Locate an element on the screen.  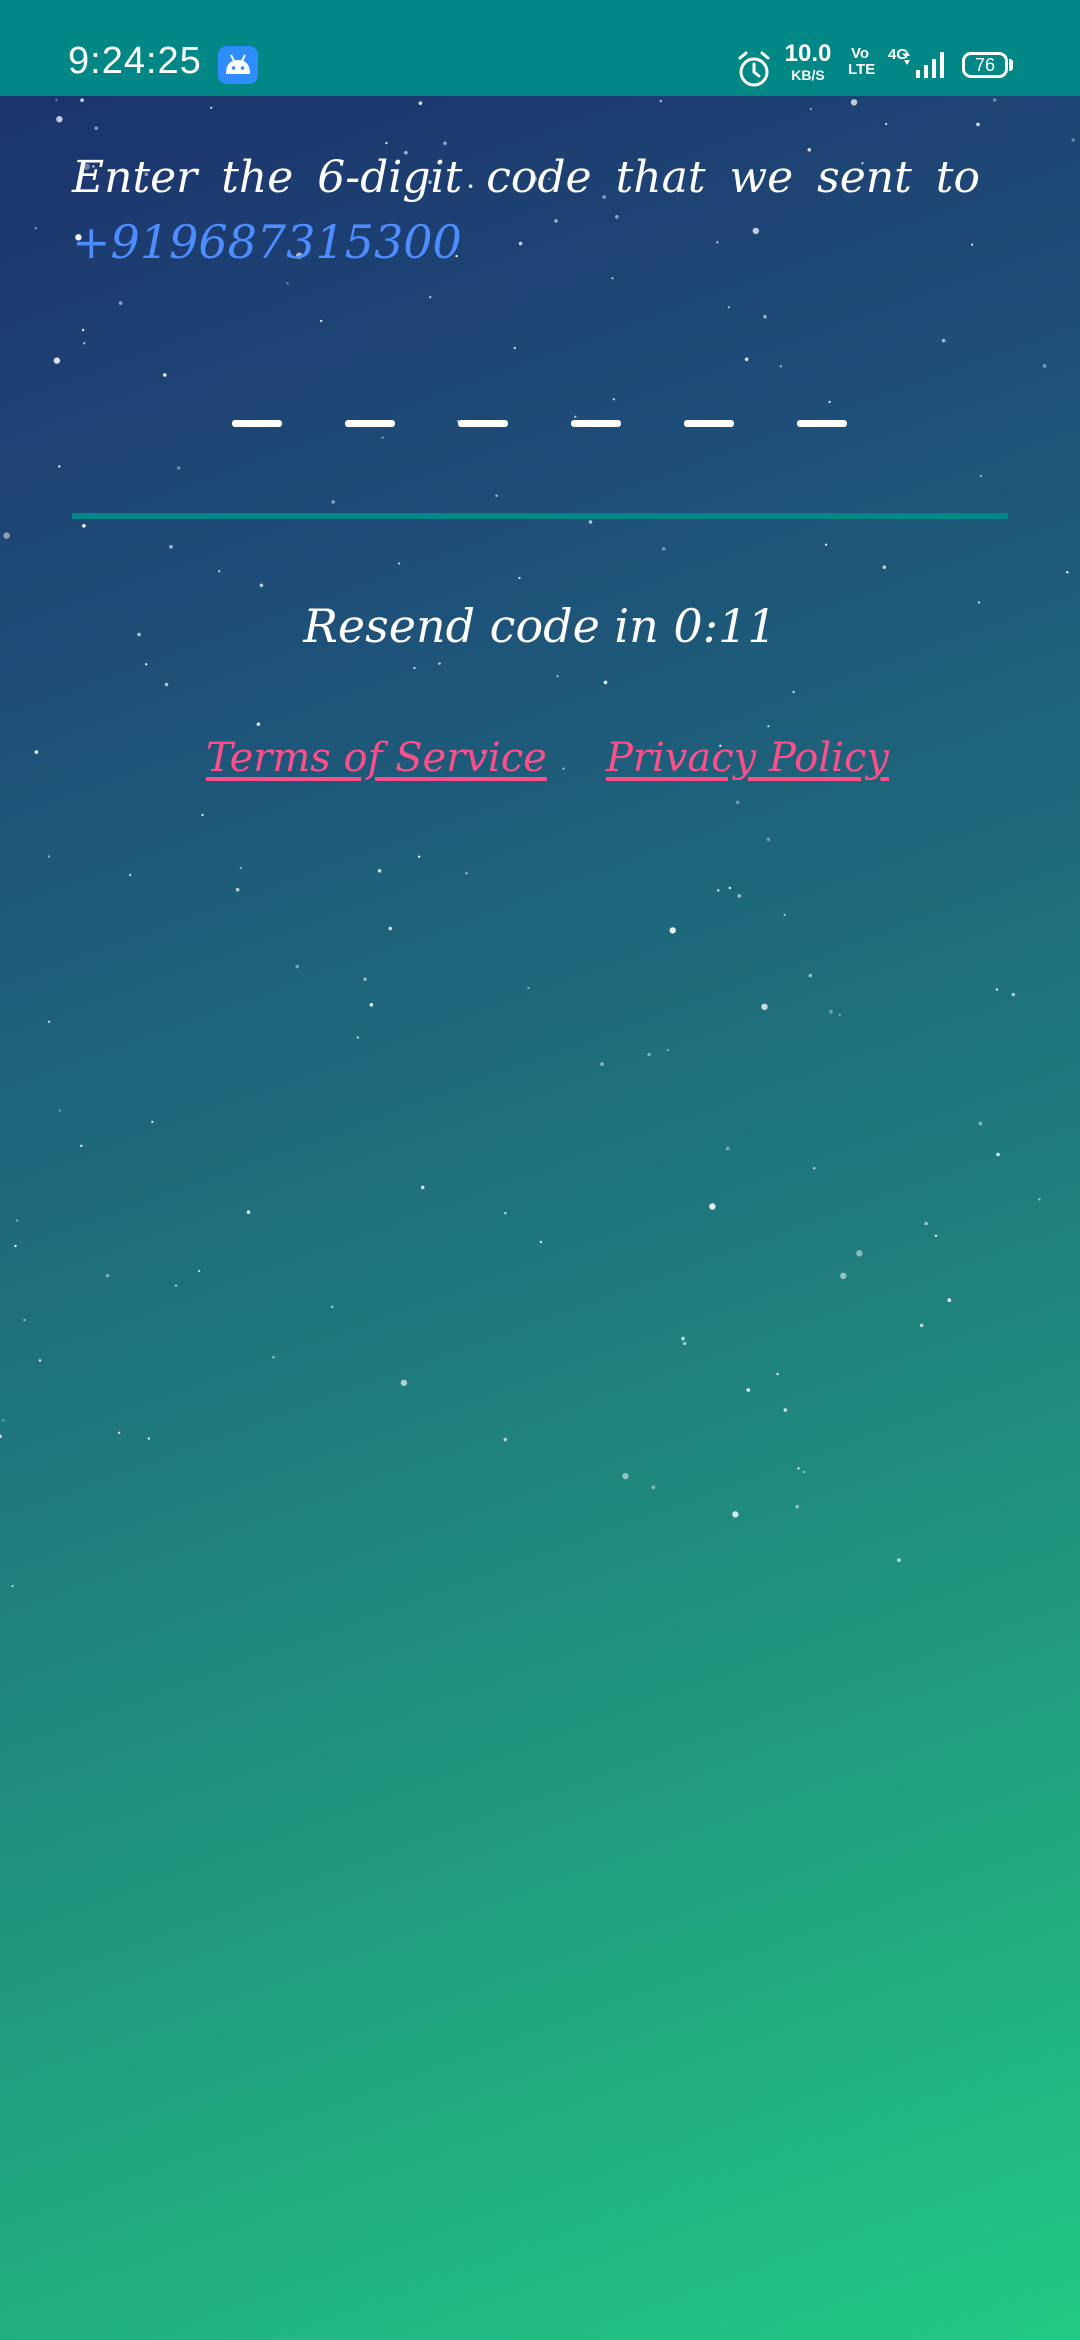
phone-number: +919687315300 is located at coordinates (267, 242).